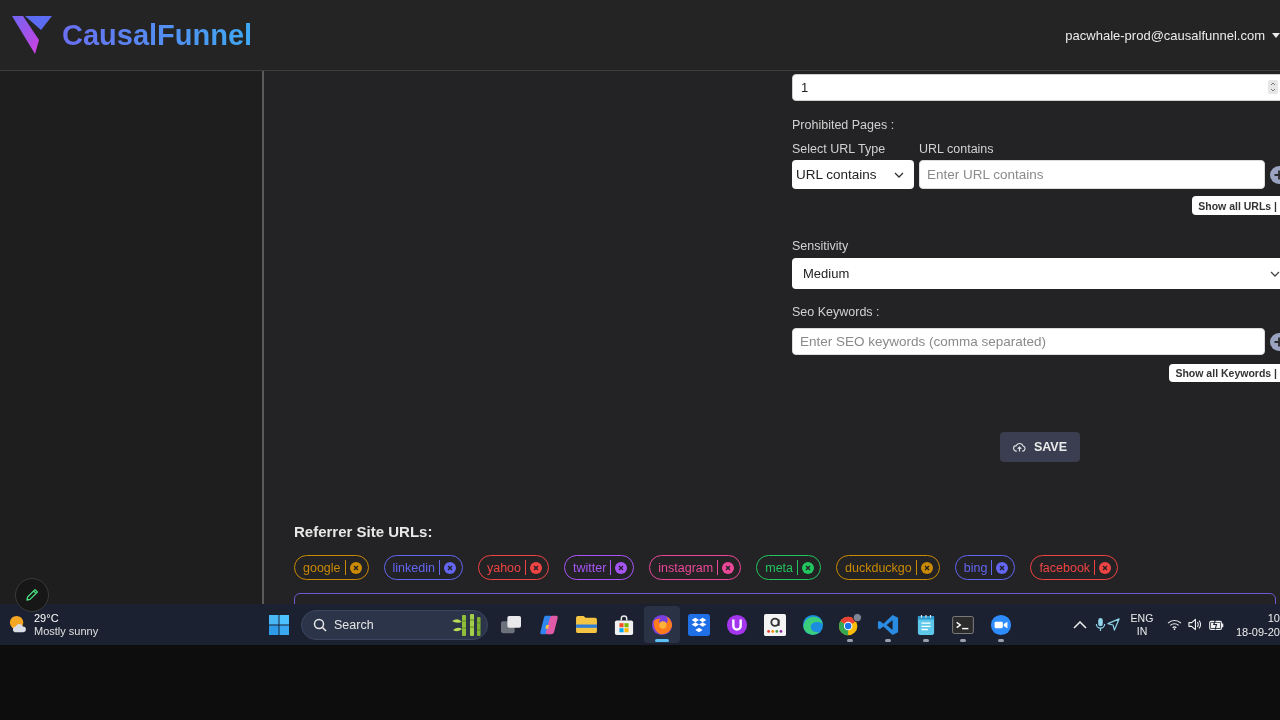 This screenshot has width=1280, height=720. What do you see at coordinates (624, 624) in the screenshot?
I see `shopping-bag-icon` at bounding box center [624, 624].